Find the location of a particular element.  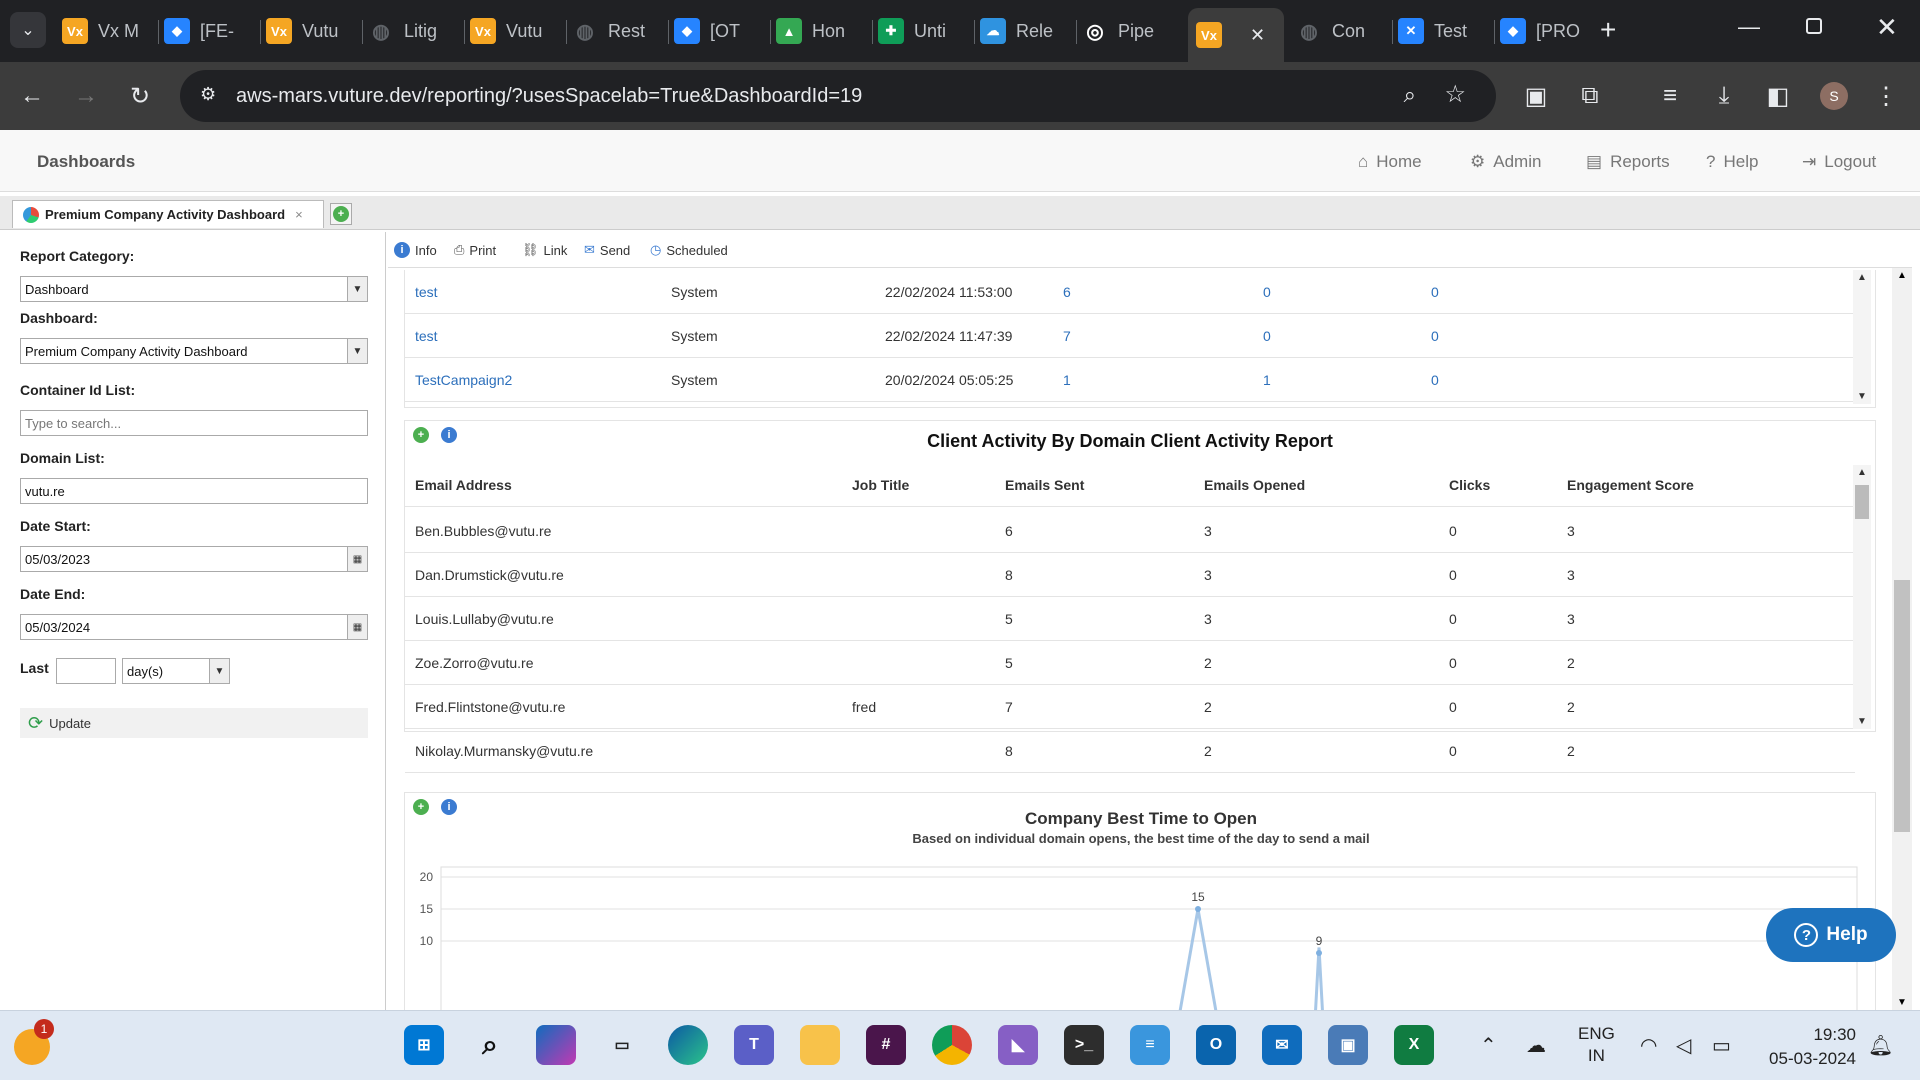

page-scrollbar: ▲ ▼ is located at coordinates (1902, 639).